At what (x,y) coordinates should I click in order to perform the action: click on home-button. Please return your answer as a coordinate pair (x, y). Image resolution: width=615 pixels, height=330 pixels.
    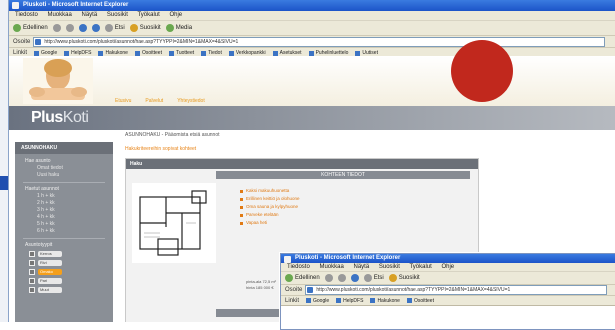
    Looking at the image, I should click on (95, 28).